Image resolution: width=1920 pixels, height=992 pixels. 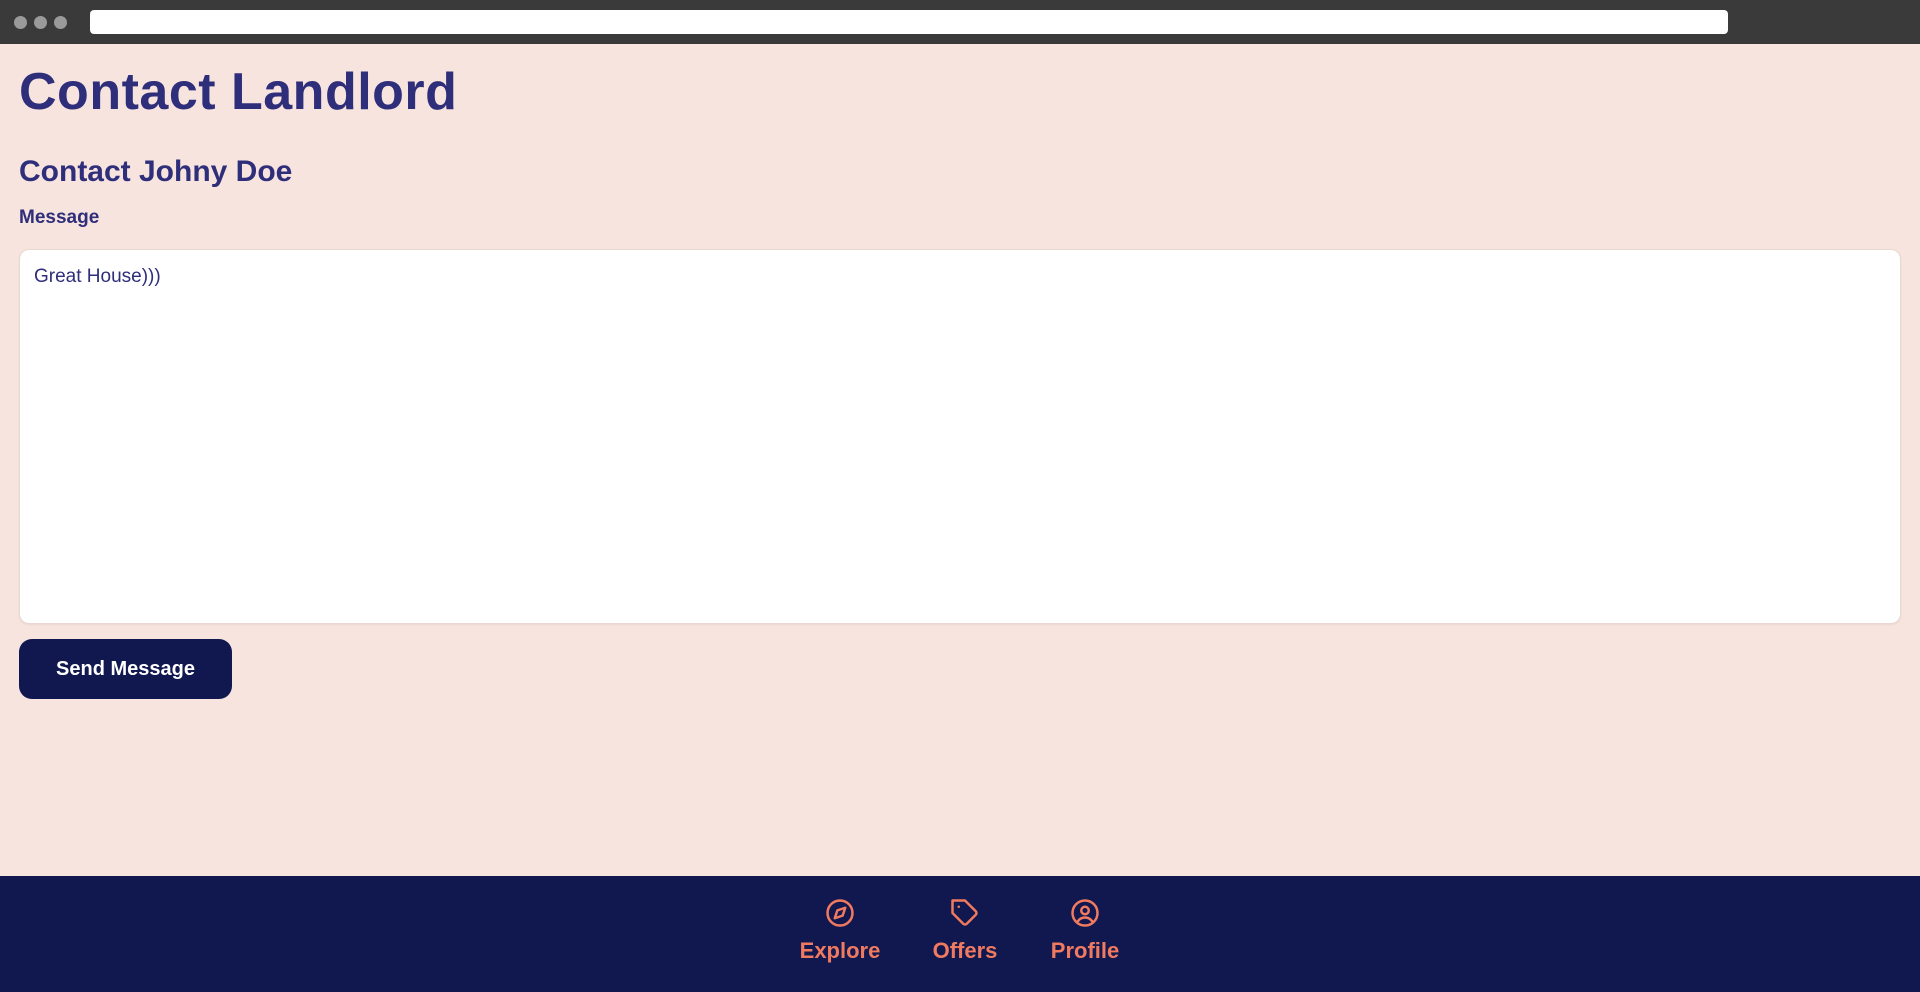 I want to click on window-maximize-dot, so click(x=60, y=22).